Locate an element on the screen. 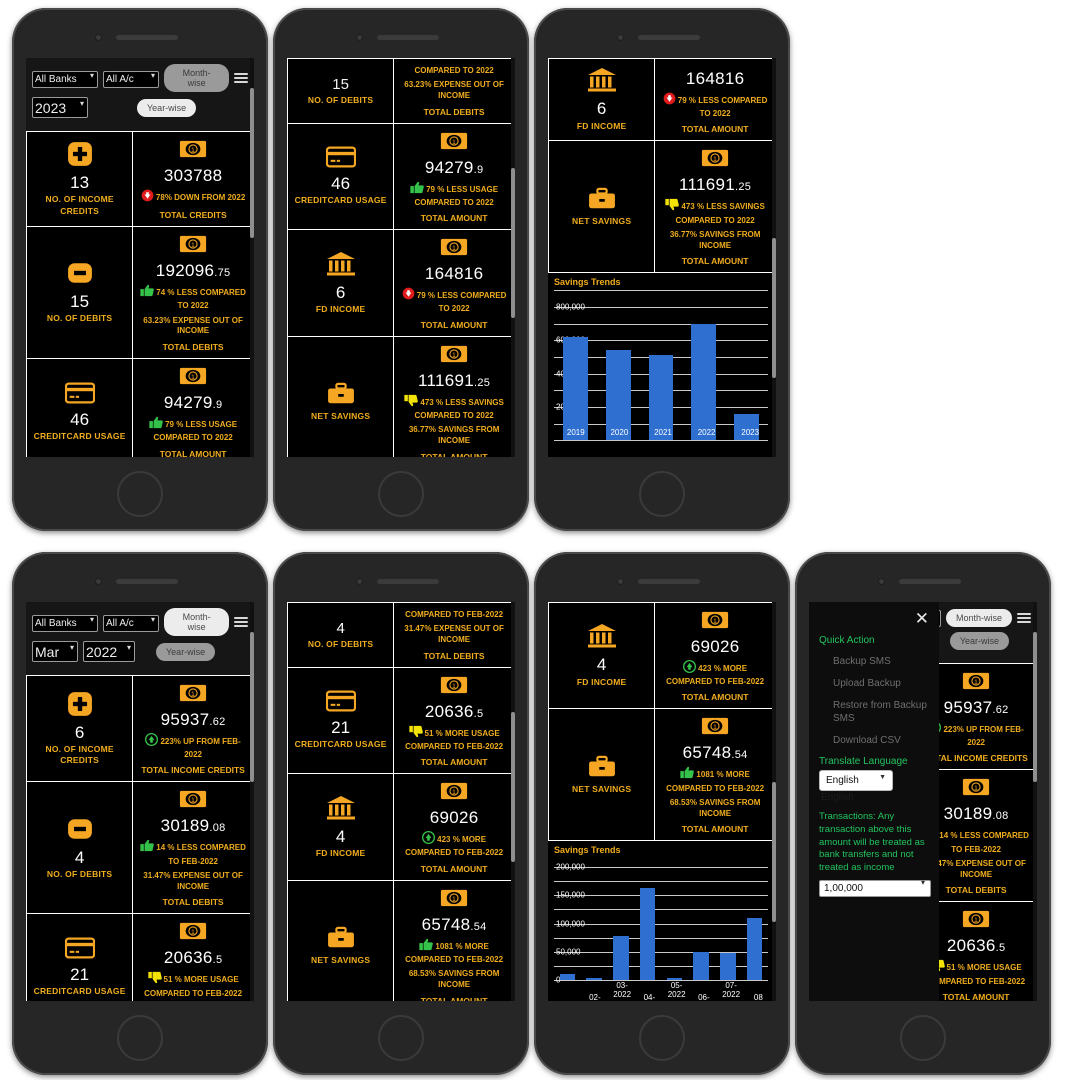 This screenshot has height=1080, width=1080. speaker-grille is located at coordinates (147, 37).